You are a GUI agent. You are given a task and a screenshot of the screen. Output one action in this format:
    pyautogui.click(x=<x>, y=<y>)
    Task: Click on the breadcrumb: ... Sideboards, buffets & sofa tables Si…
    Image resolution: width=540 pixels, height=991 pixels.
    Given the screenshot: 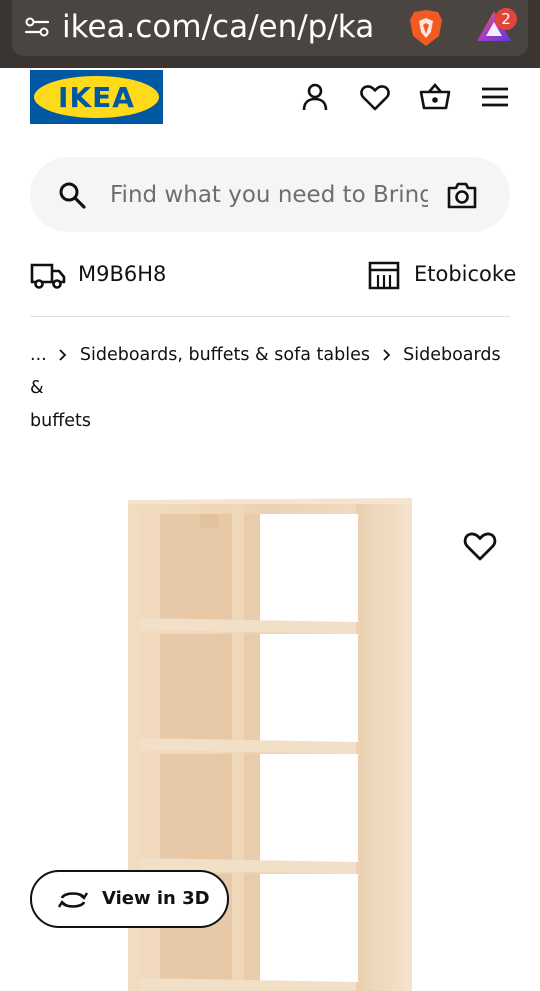 What is the action you would take?
    pyautogui.click(x=272, y=388)
    